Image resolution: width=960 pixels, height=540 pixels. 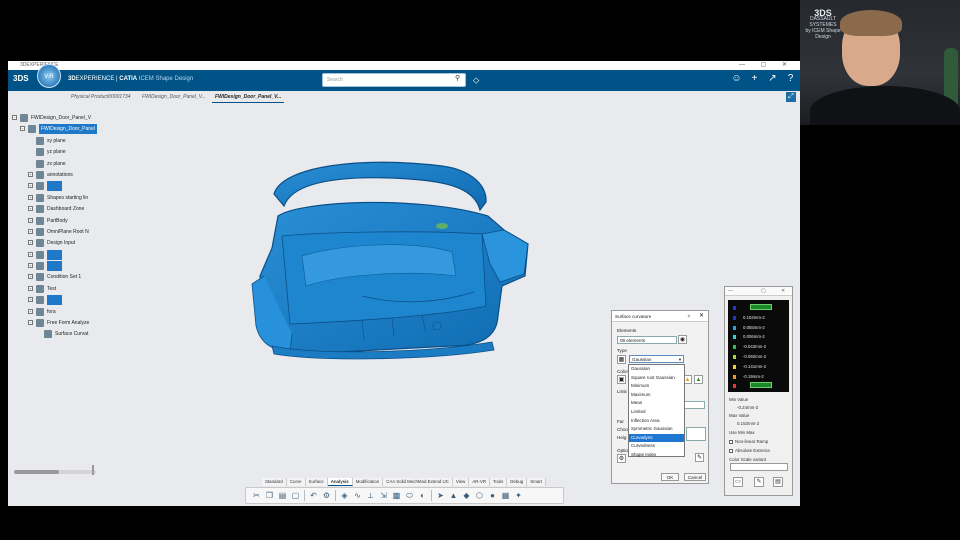 What do you see at coordinates (772, 78) in the screenshot?
I see `share-icon: ↗` at bounding box center [772, 78].